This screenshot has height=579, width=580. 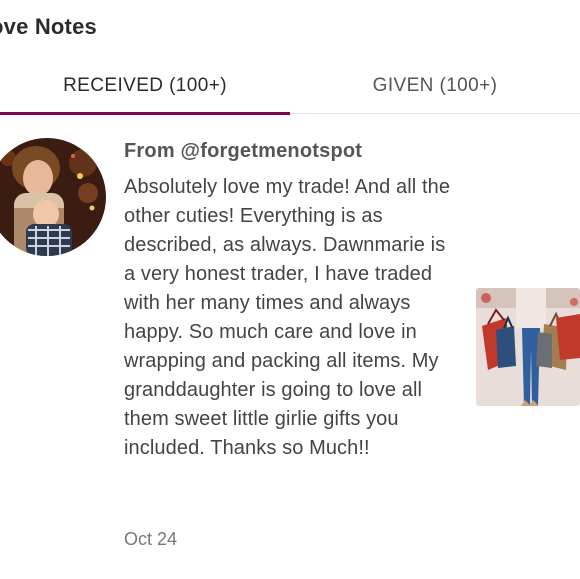 I want to click on note-date: Oct 24, so click(x=151, y=539).